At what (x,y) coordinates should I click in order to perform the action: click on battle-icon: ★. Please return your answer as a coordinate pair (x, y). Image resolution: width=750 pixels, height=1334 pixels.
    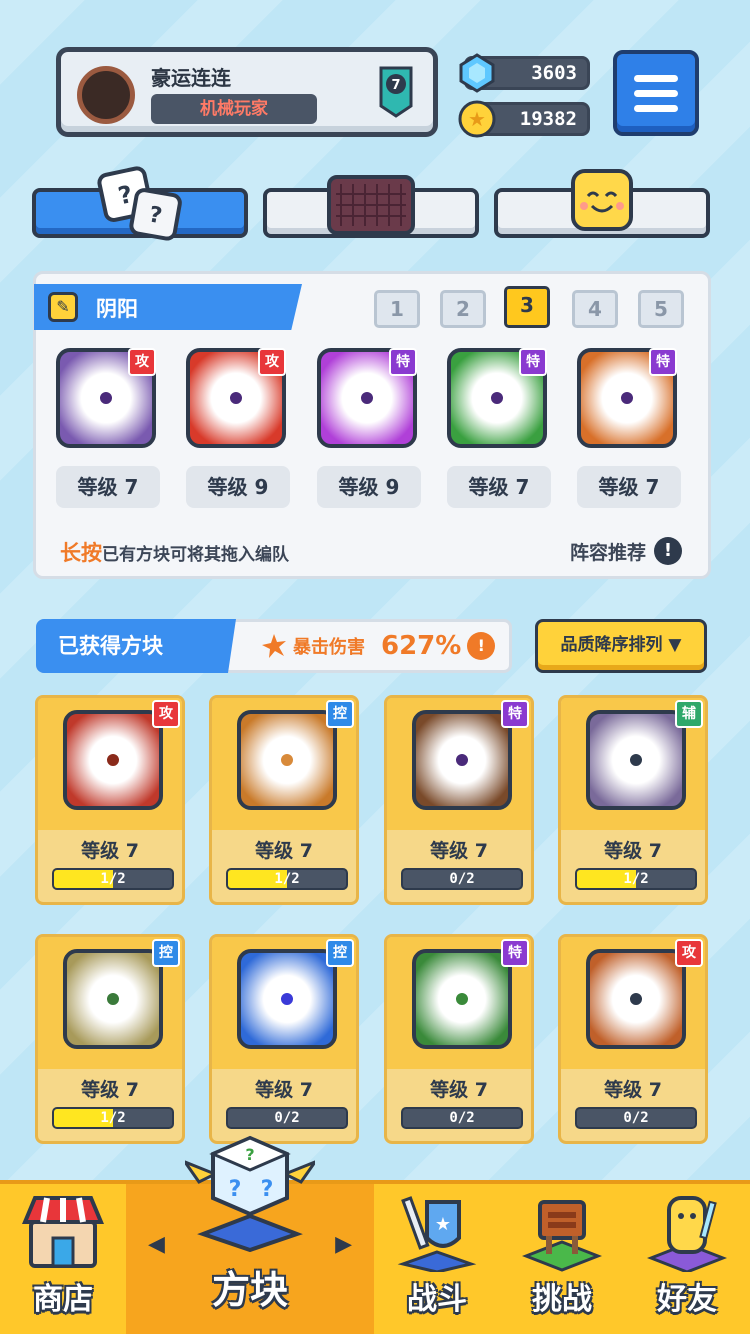
    Looking at the image, I should click on (437, 1234).